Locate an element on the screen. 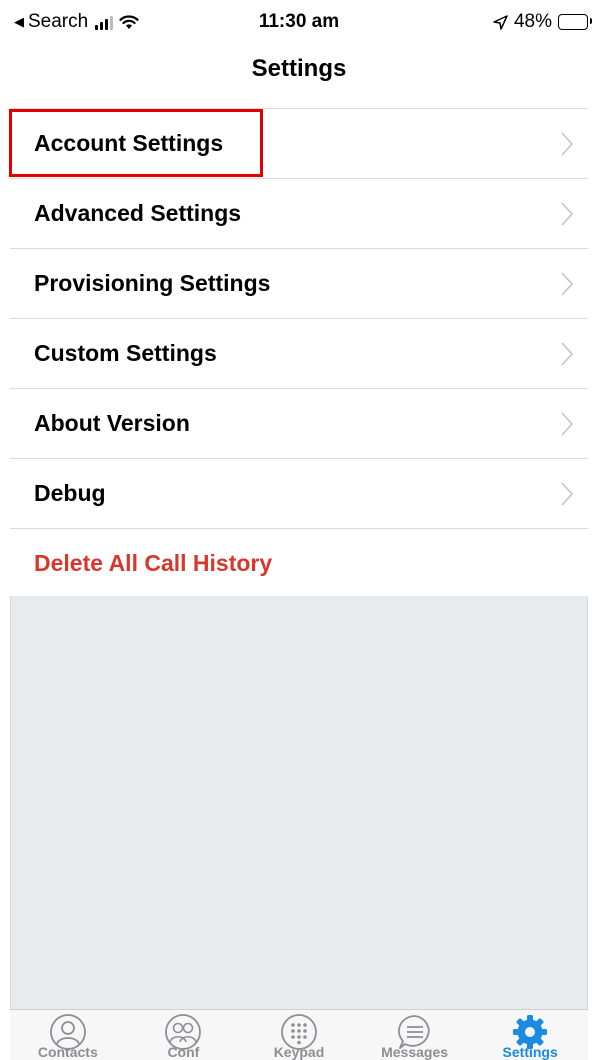 The height and width of the screenshot is (1060, 598). row-label: Provisioning Settings is located at coordinates (152, 283).